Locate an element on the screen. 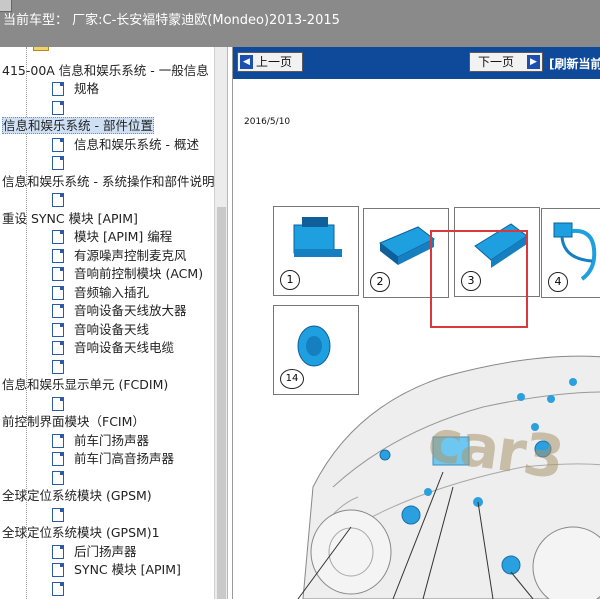 This screenshot has width=600, height=599. tree-scrollbar is located at coordinates (220, 323).